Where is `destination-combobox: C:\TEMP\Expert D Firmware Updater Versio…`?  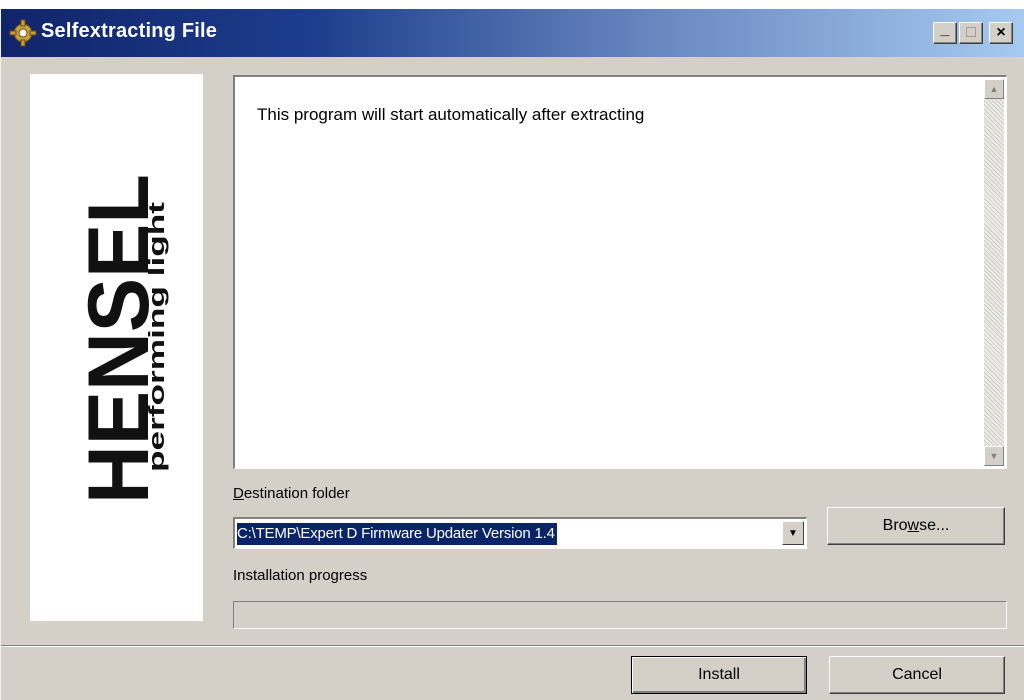
destination-combobox: C:\TEMP\Expert D Firmware Updater Versio… is located at coordinates (520, 533).